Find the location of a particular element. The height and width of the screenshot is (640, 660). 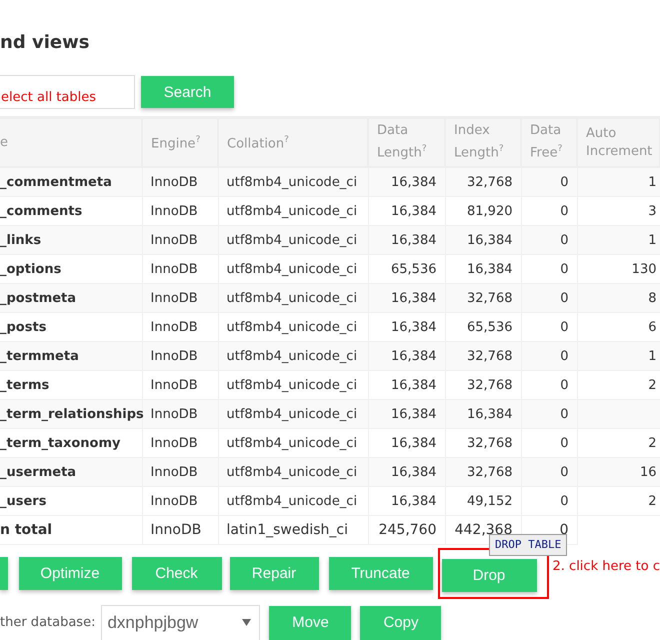

table-cell: 8 is located at coordinates (618, 298).